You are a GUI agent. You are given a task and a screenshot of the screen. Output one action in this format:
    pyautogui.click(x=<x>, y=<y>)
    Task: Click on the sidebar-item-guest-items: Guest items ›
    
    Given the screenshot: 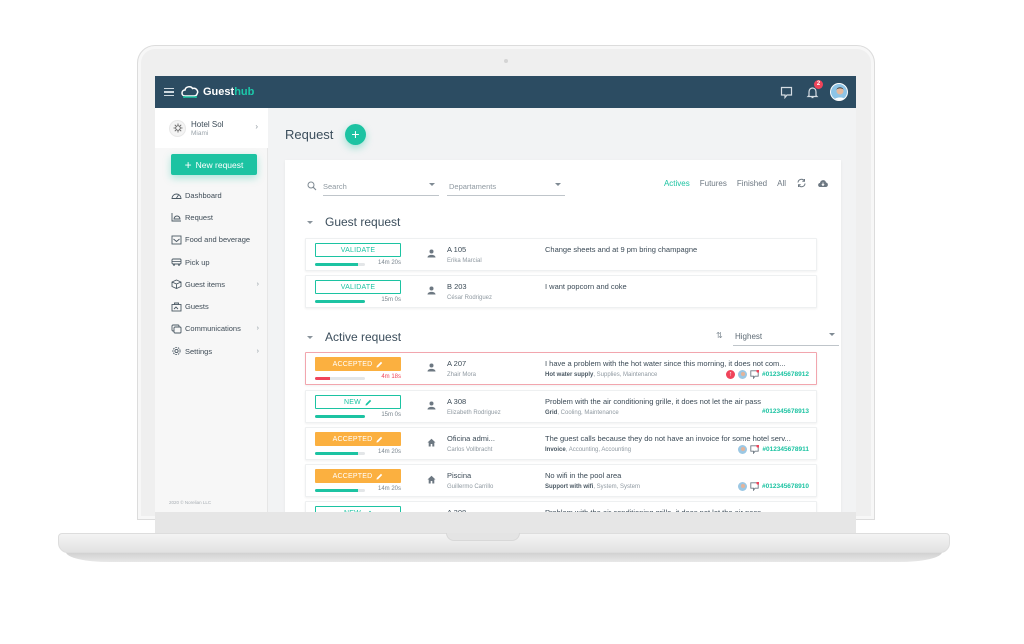 What is the action you would take?
    pyautogui.click(x=217, y=284)
    